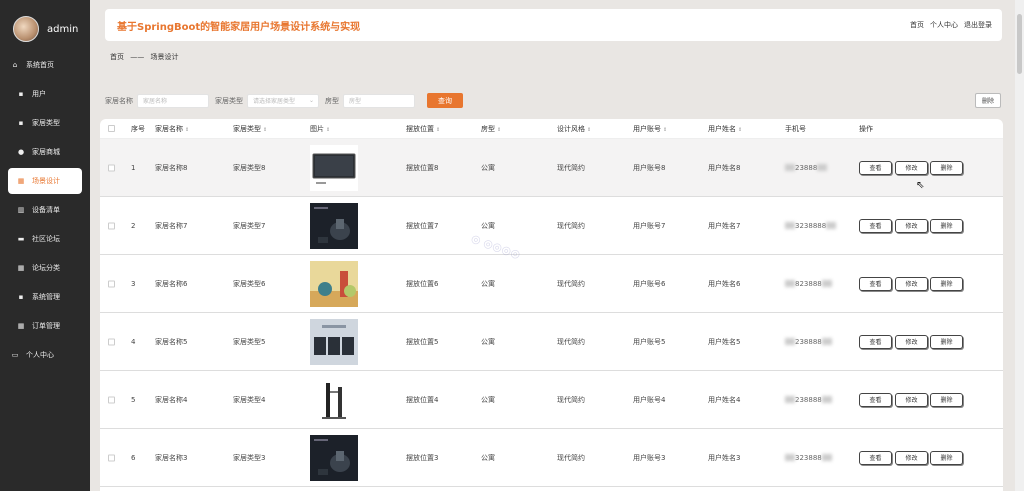  I want to click on column-header: 序号, so click(138, 128).